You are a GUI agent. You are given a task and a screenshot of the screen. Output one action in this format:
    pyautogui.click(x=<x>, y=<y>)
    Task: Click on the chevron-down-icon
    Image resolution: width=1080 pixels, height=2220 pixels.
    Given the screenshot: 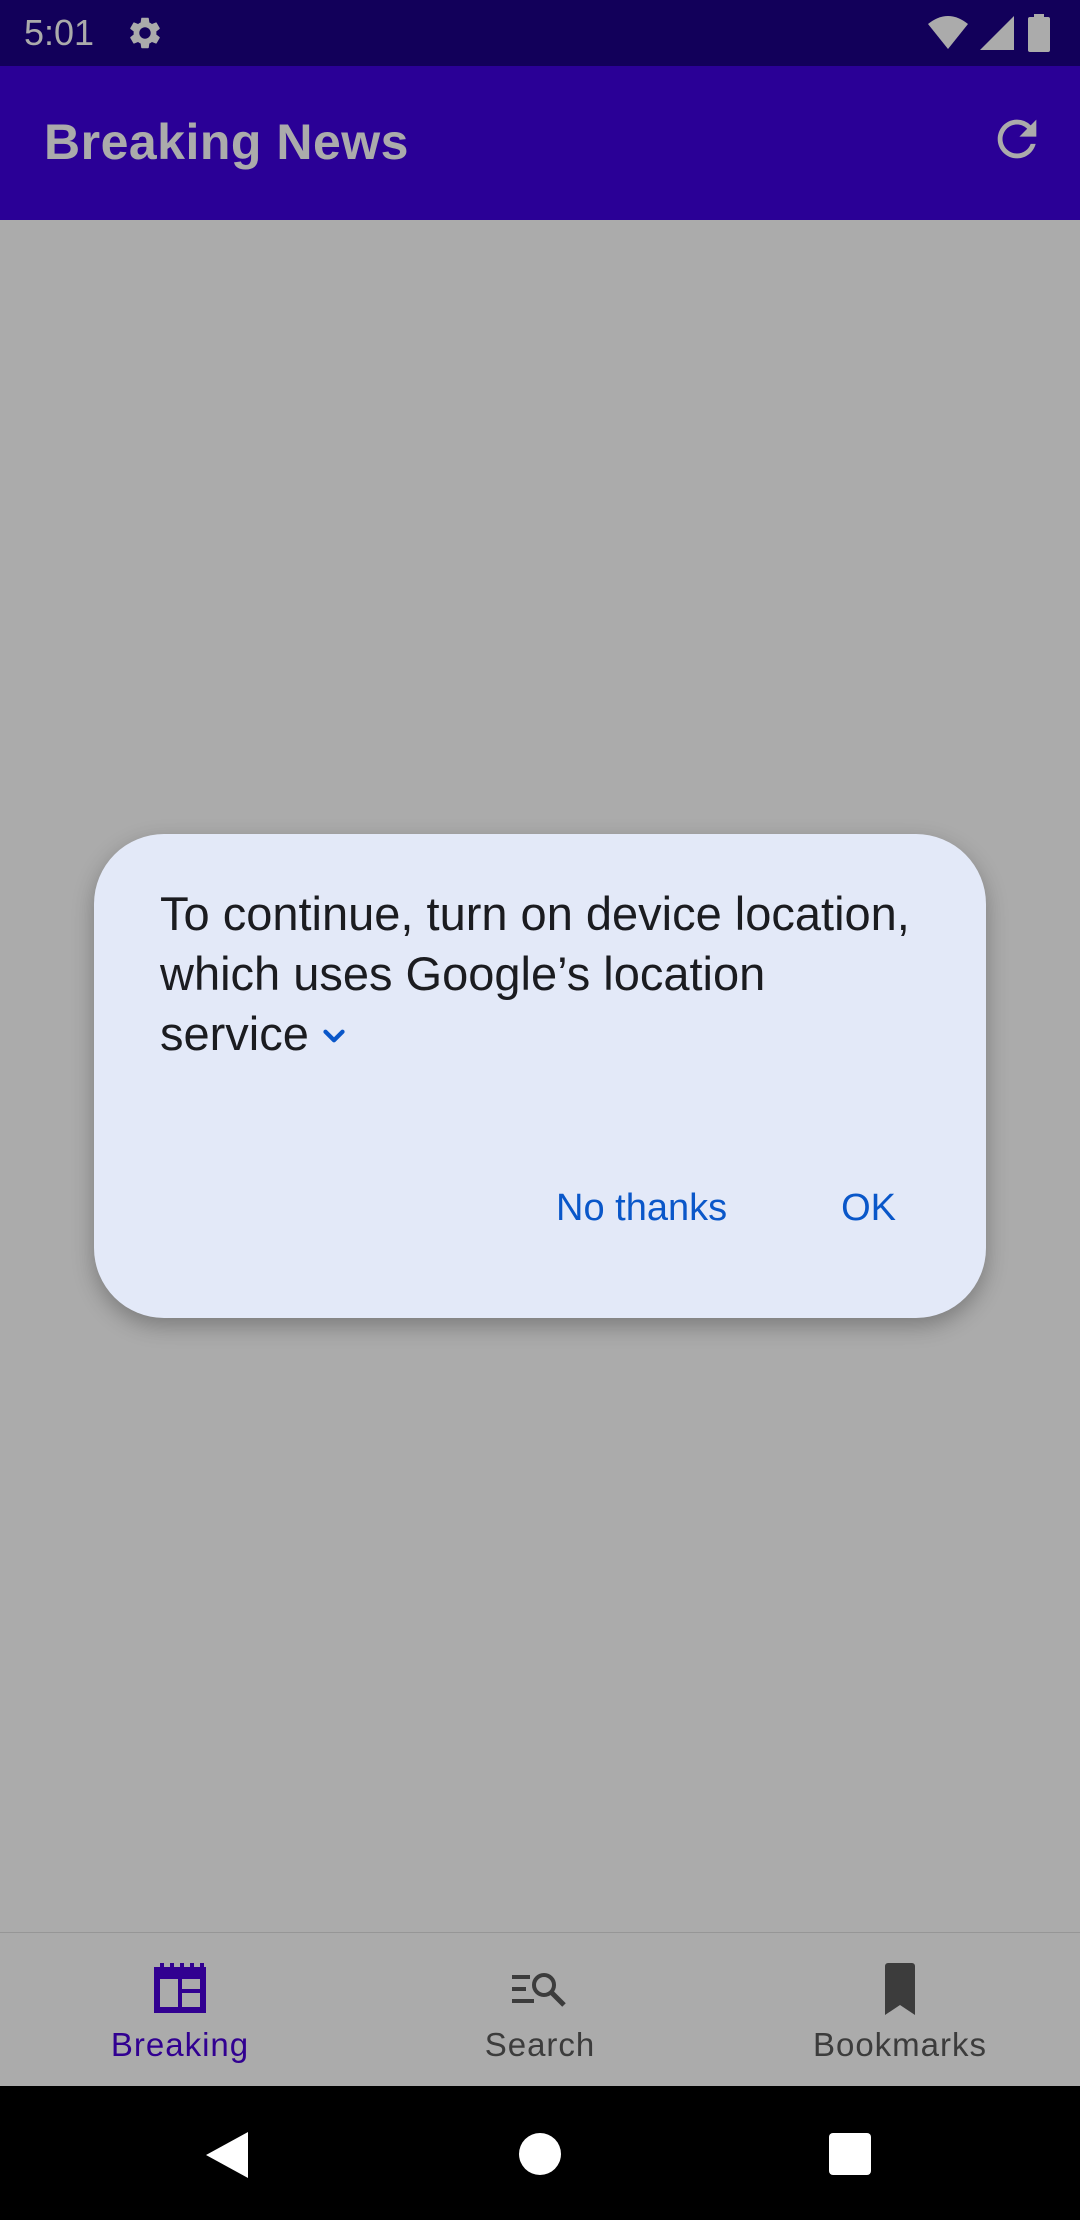 What is the action you would take?
    pyautogui.click(x=334, y=1036)
    